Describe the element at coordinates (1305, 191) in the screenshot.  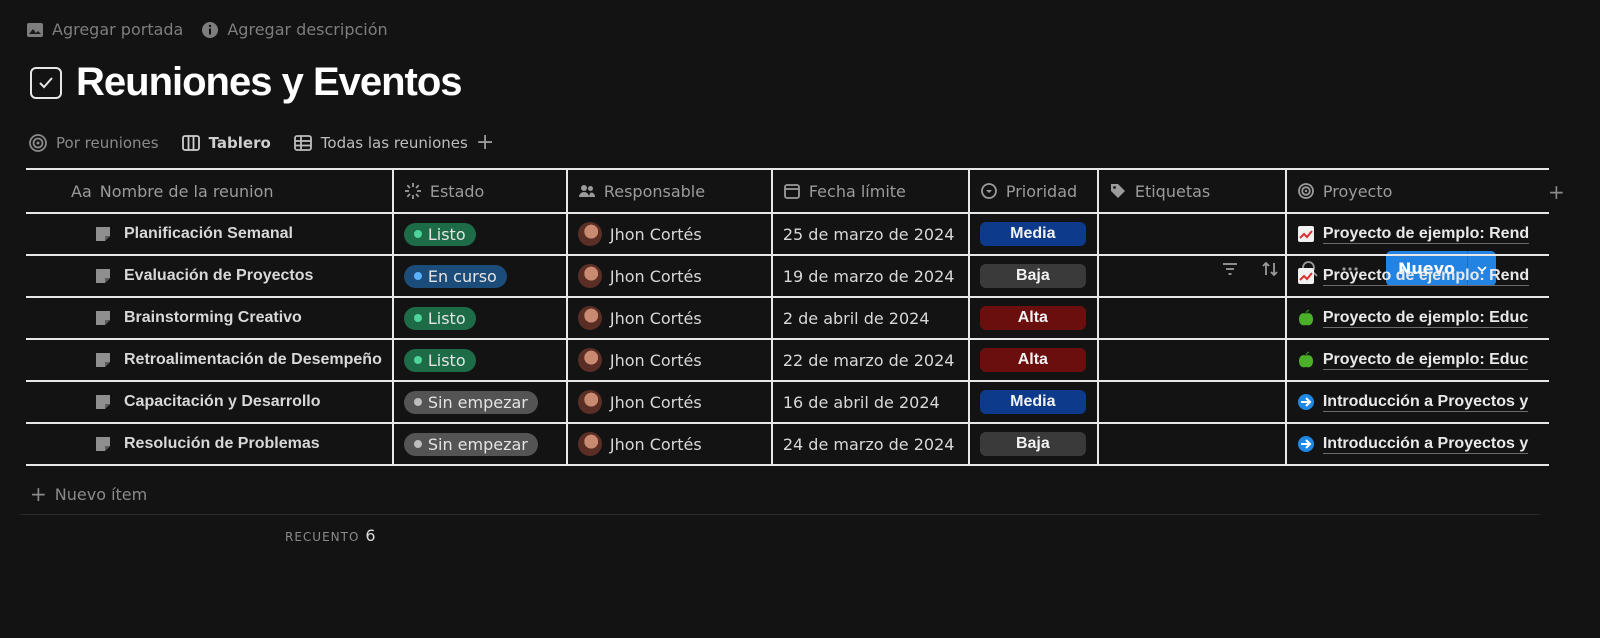
I see `target-icon` at that location.